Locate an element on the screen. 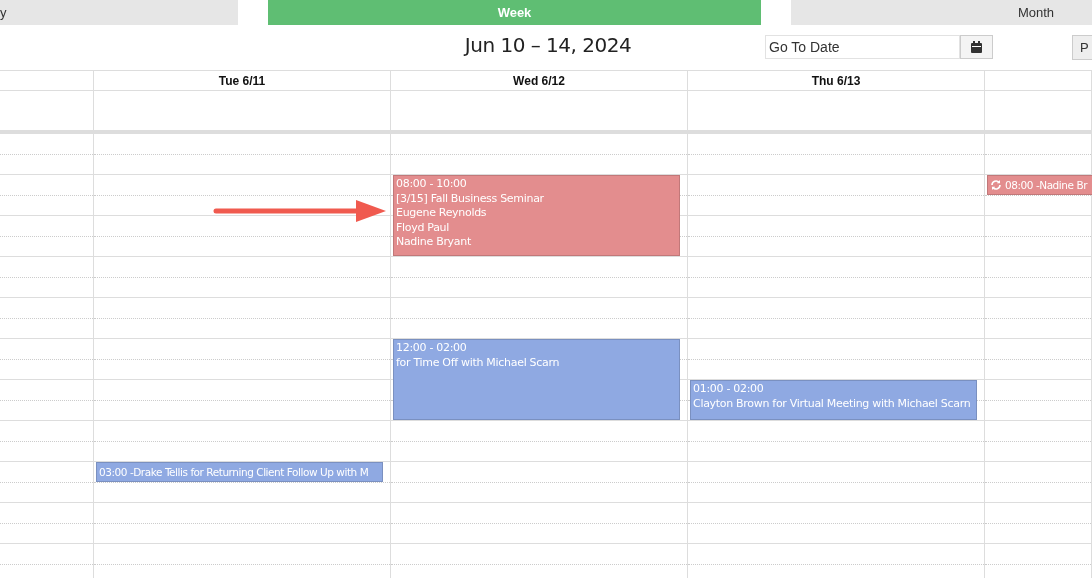  calendar-event: 08:00 -Nadine Br is located at coordinates (1039, 185).